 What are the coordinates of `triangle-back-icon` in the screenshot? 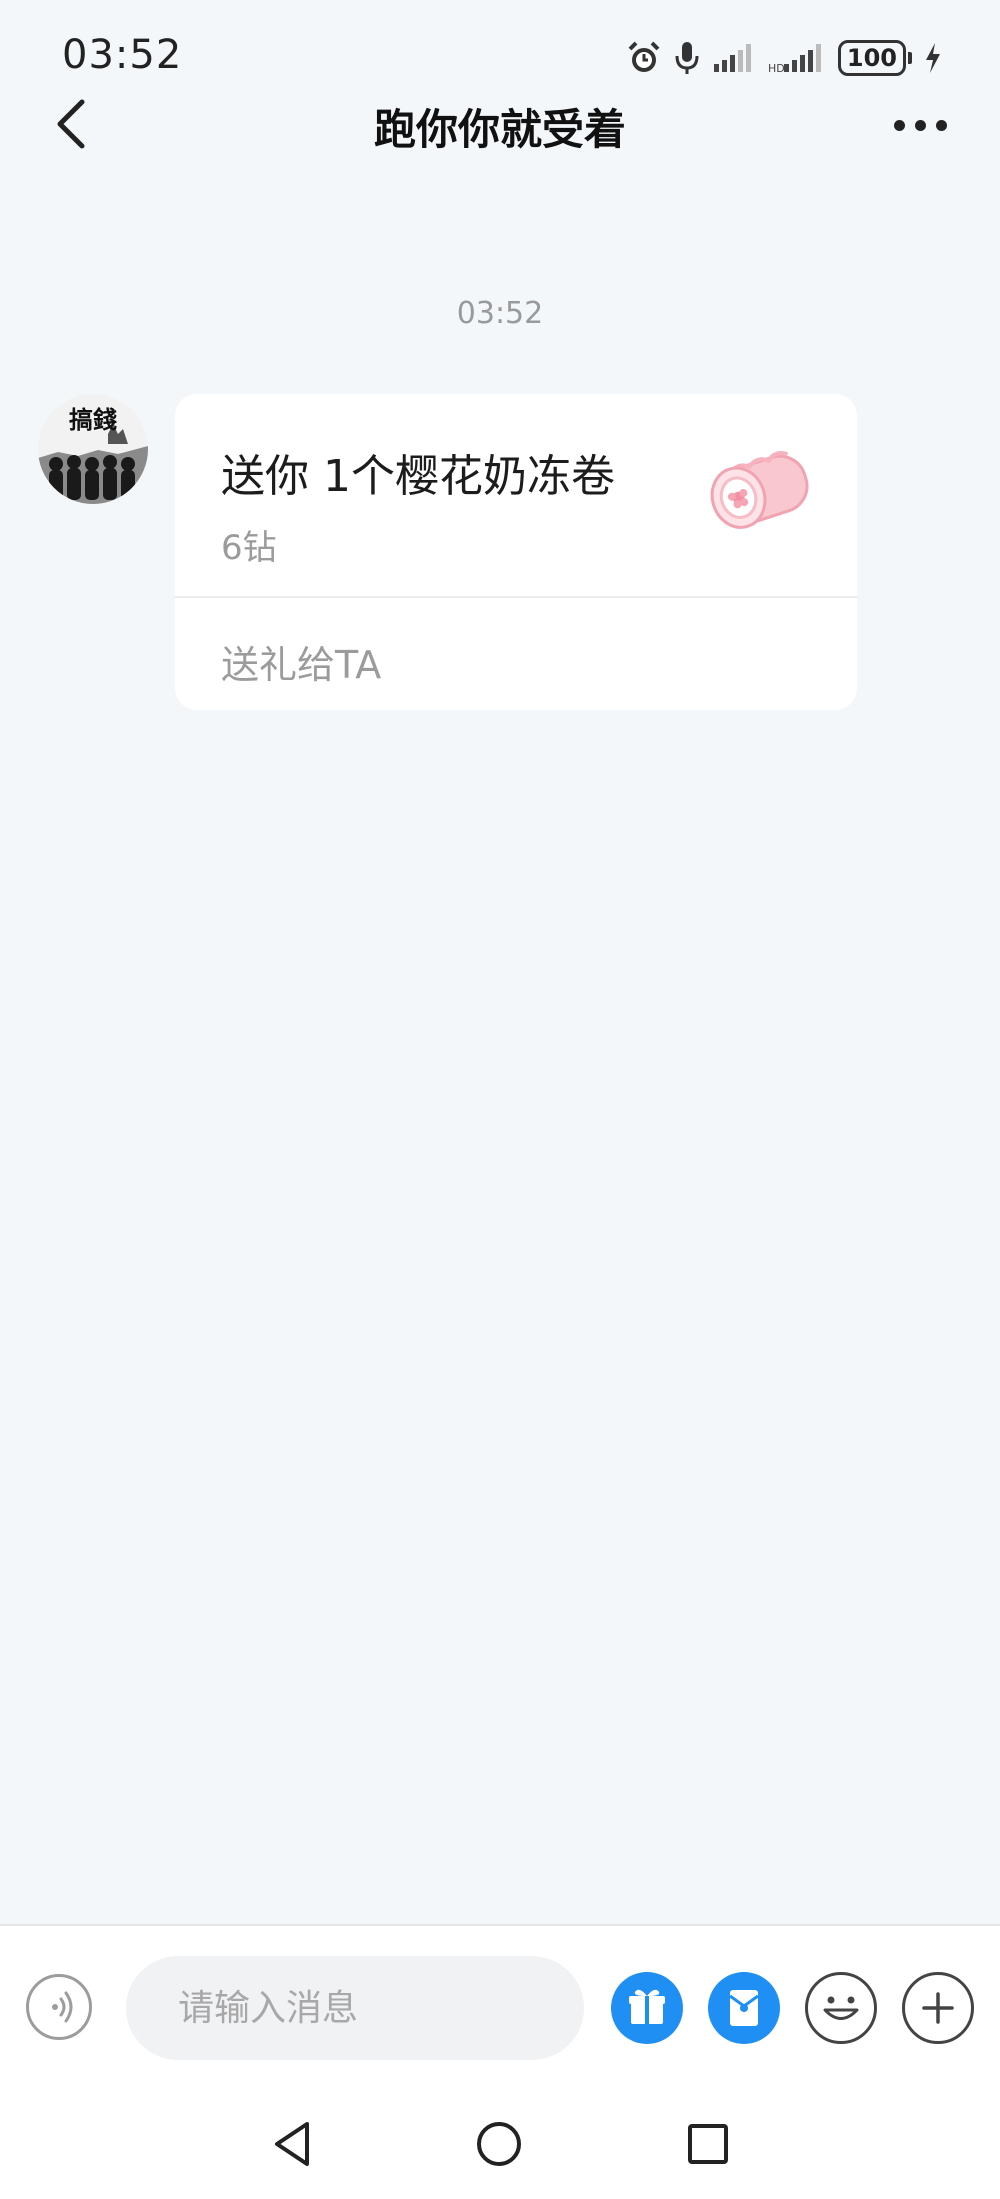 It's located at (292, 2144).